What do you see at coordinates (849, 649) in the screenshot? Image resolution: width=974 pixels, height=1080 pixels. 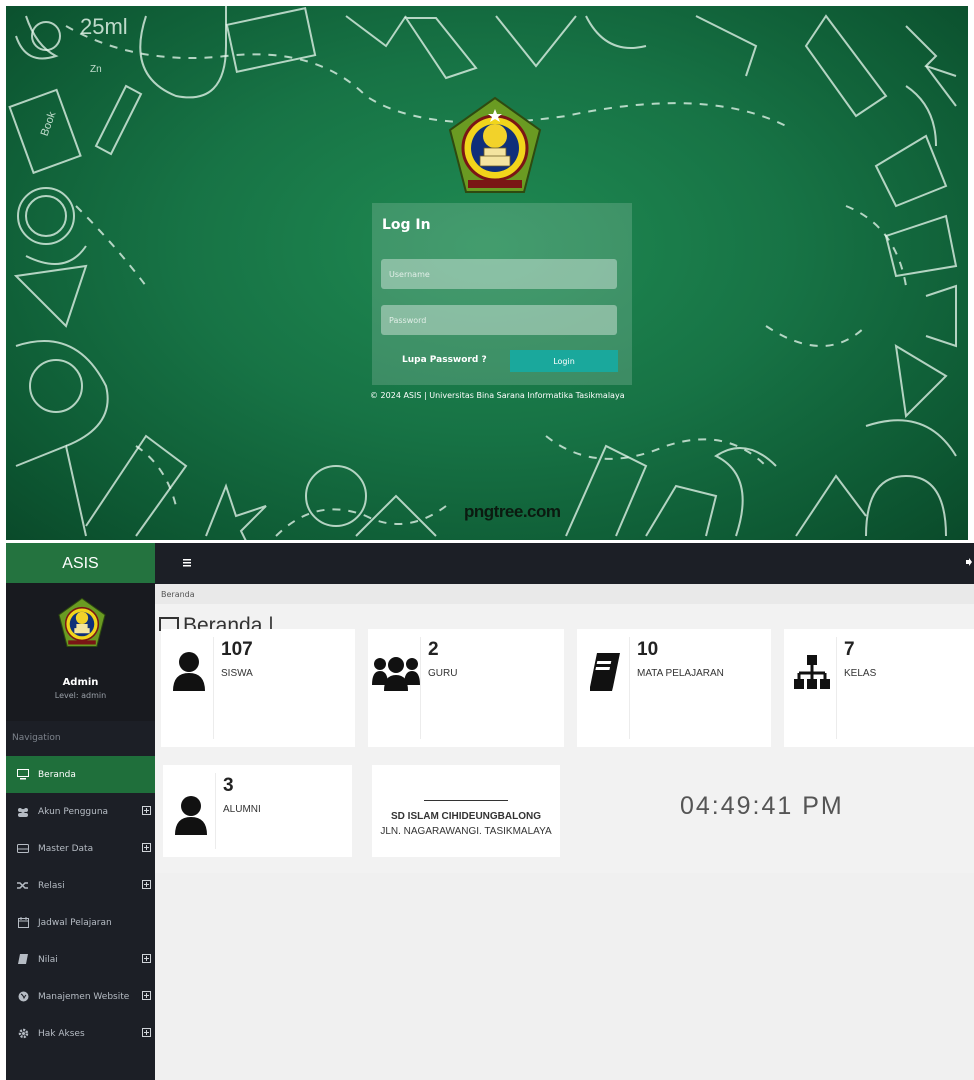 I see `stat-value: 7` at bounding box center [849, 649].